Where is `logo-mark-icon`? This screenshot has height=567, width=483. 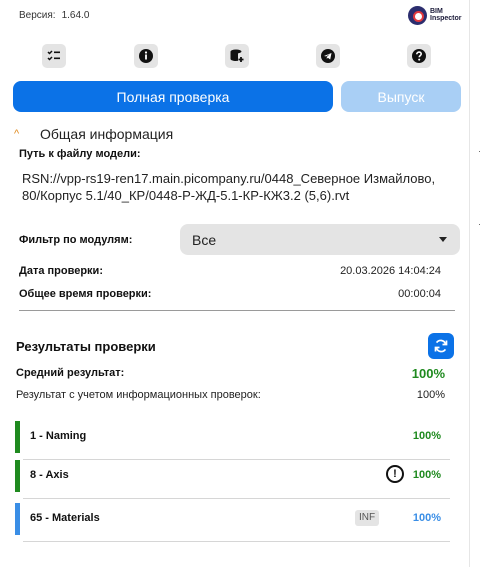
logo-mark-icon is located at coordinates (417, 15).